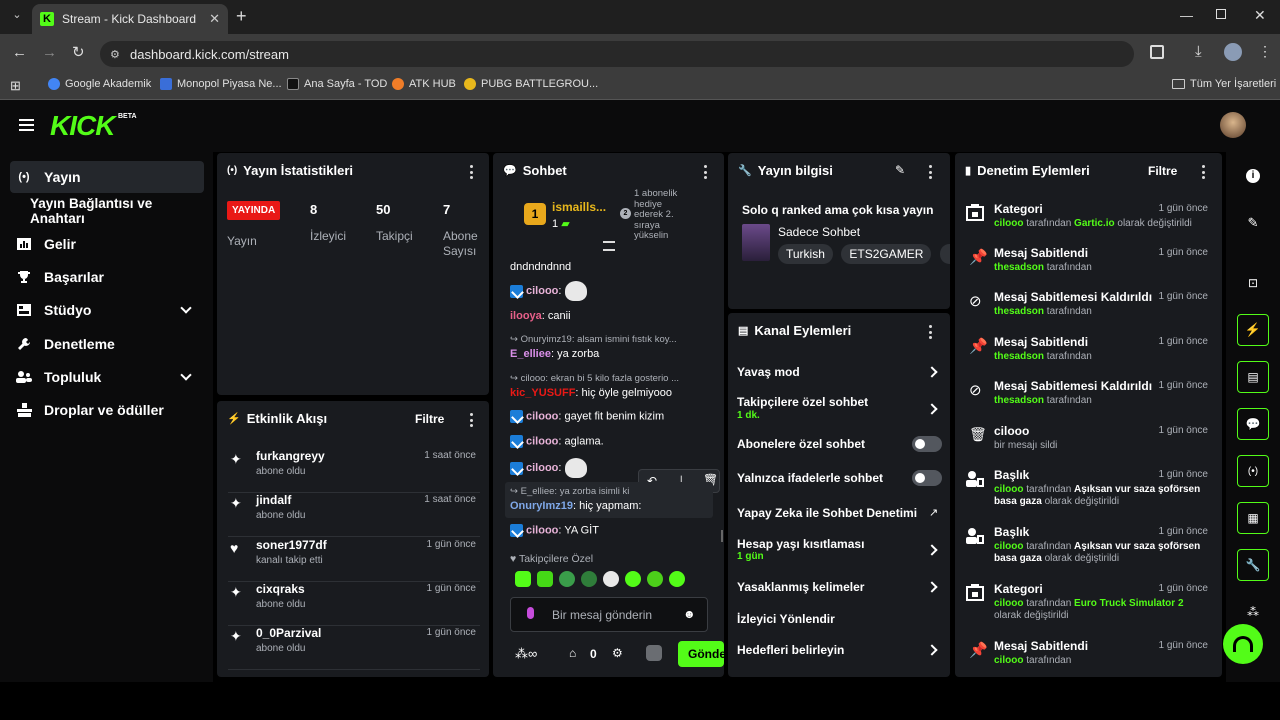 The width and height of the screenshot is (1280, 720). What do you see at coordinates (609, 246) in the screenshot?
I see `collapse-leaderboard-icon` at bounding box center [609, 246].